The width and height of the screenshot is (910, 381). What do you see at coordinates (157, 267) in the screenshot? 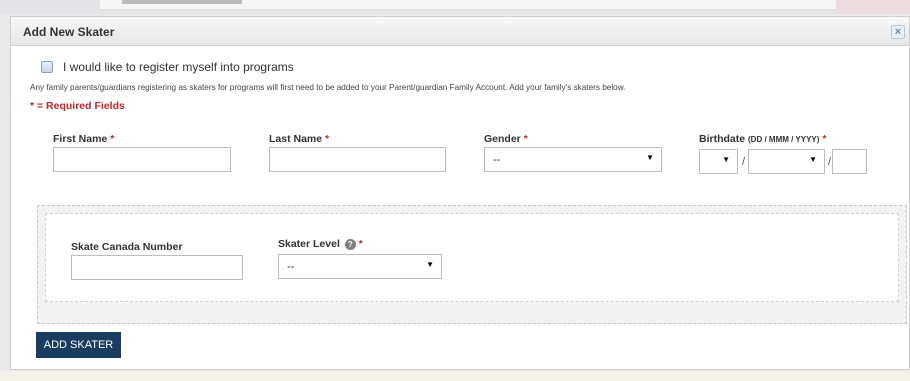
I see `skate-canada-number-input` at bounding box center [157, 267].